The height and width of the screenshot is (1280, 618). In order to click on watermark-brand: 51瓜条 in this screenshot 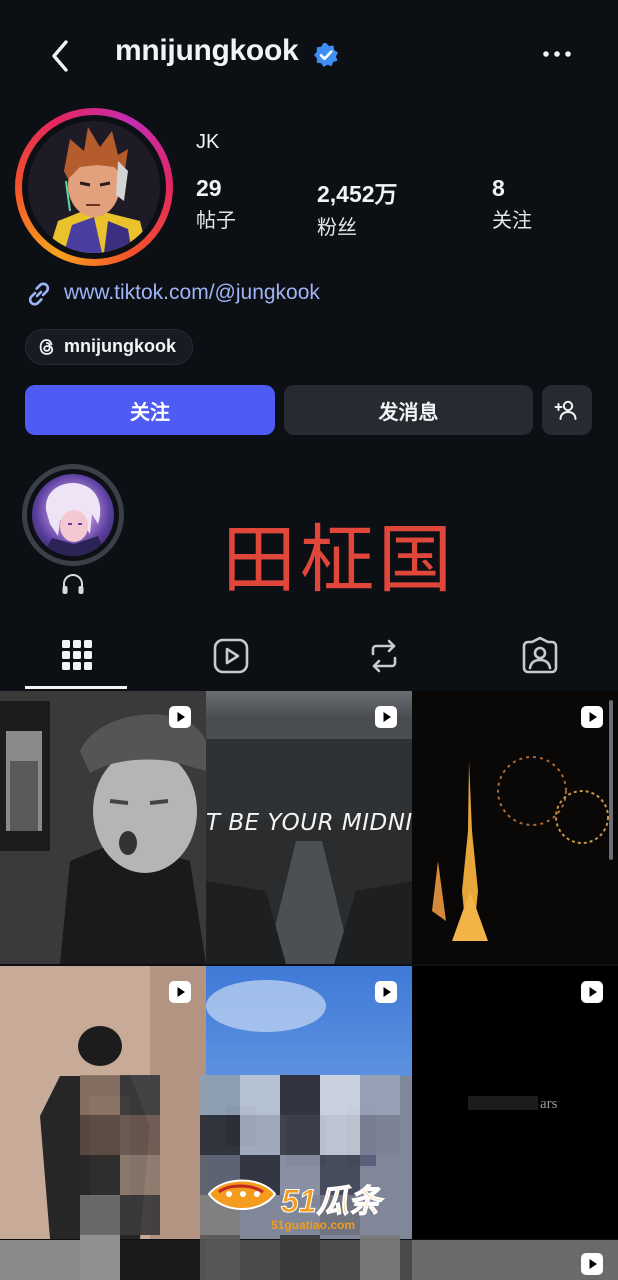, I will do `click(331, 1201)`.